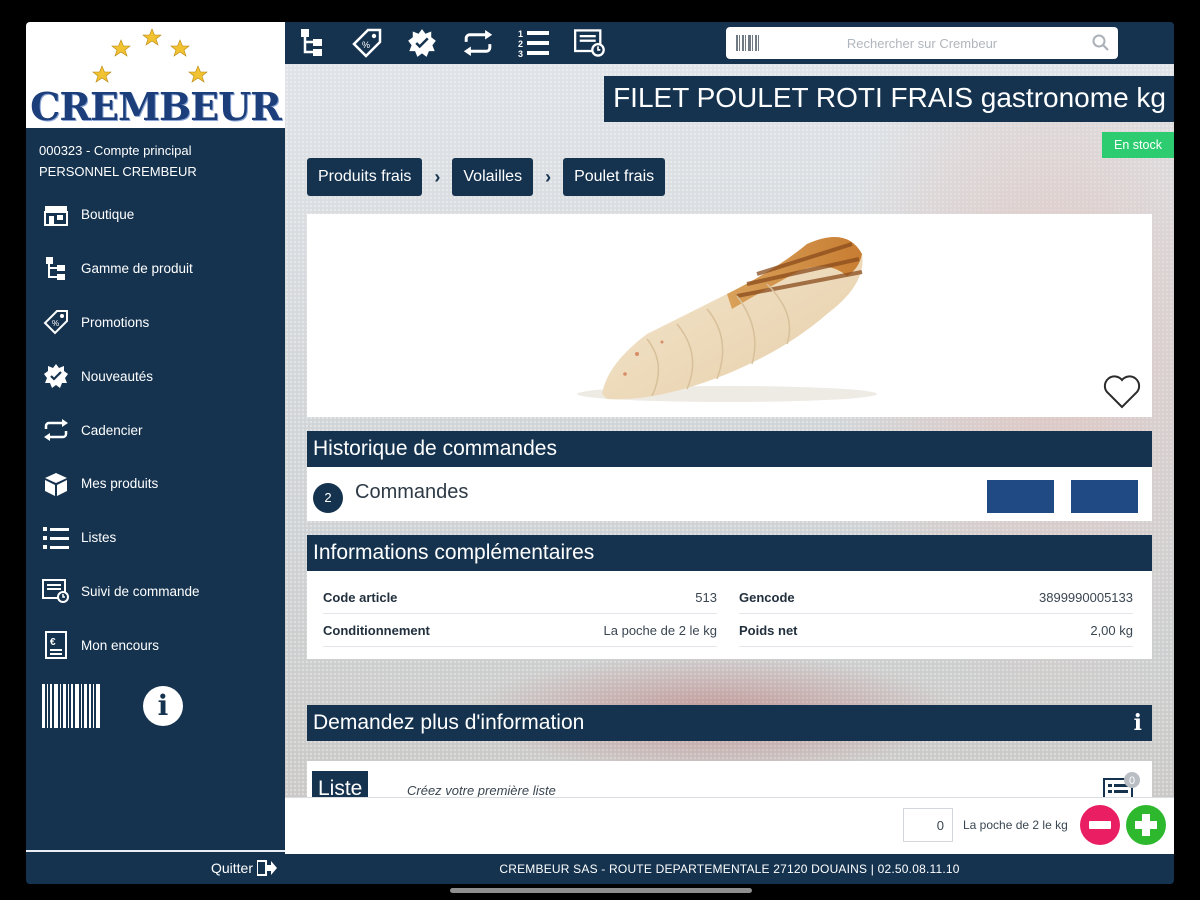 The height and width of the screenshot is (900, 1200). I want to click on sidebar-item-nouveautes: Nouveautés, so click(155, 376).